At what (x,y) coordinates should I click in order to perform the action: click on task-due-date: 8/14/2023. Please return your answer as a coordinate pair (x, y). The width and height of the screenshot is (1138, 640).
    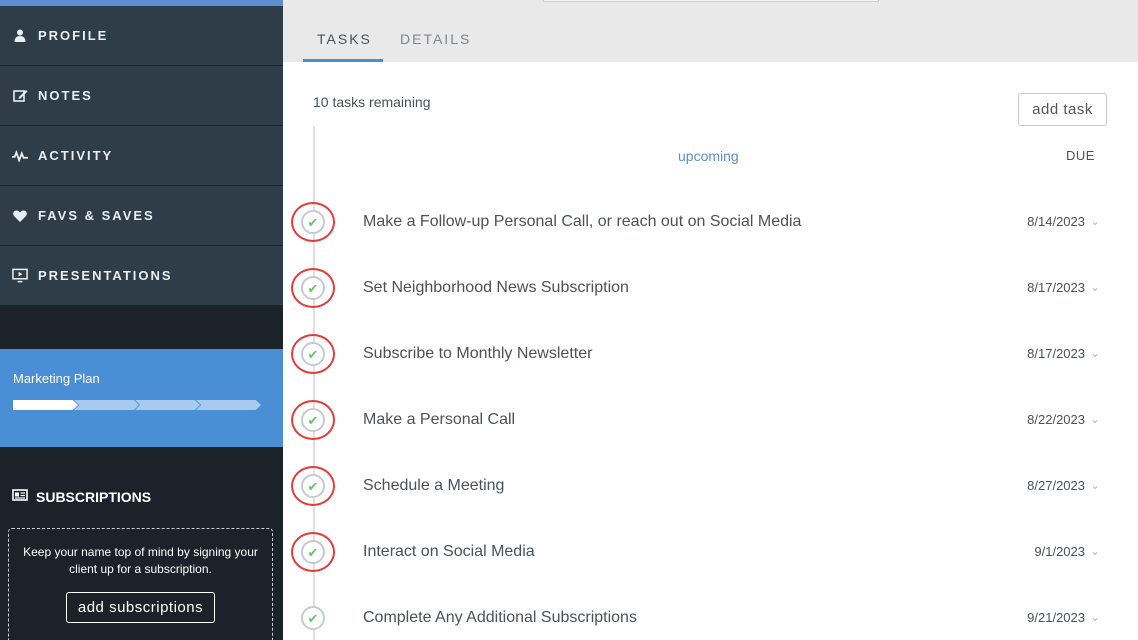
    Looking at the image, I should click on (1056, 221).